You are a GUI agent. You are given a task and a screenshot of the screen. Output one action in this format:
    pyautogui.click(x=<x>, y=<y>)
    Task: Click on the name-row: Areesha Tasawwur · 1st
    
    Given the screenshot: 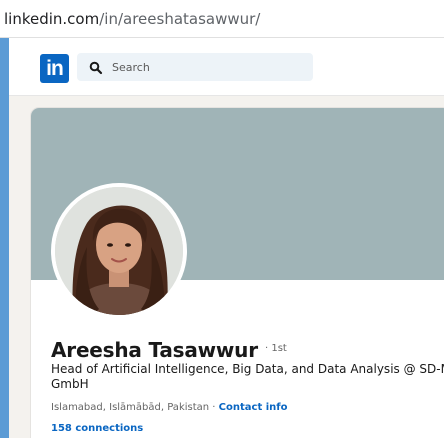 What is the action you would take?
    pyautogui.click(x=169, y=350)
    